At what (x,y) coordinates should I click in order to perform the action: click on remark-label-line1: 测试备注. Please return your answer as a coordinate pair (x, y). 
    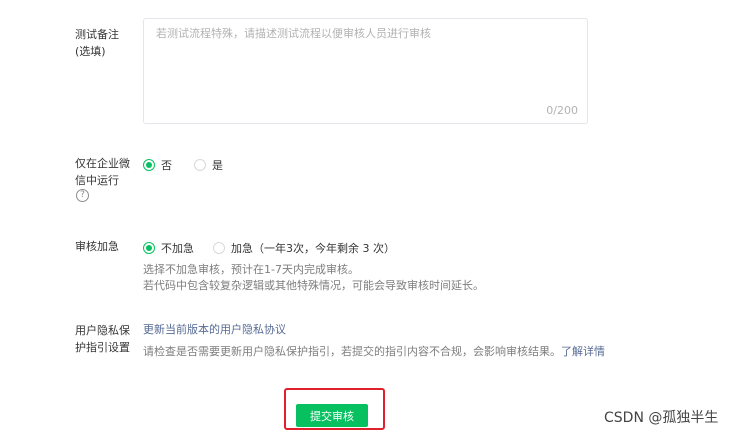
    Looking at the image, I should click on (97, 34).